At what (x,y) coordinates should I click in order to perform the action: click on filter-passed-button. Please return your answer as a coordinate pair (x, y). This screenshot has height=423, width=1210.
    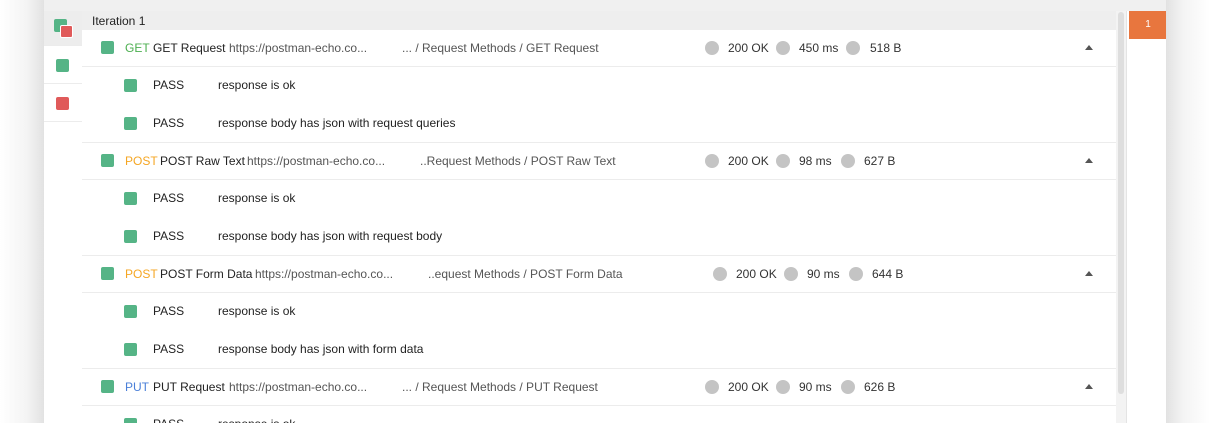
    Looking at the image, I should click on (63, 65).